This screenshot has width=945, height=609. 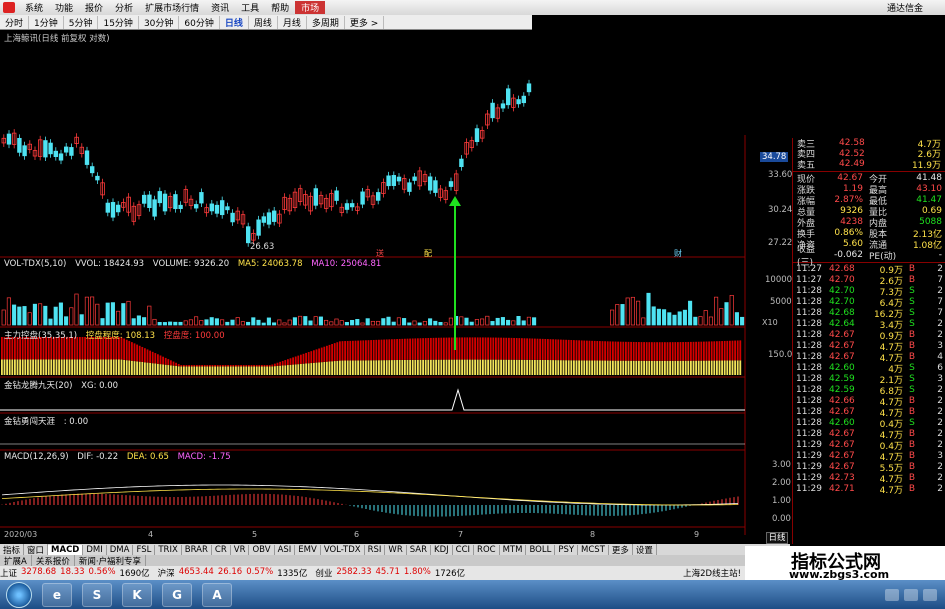 I want to click on indicator-tab: CR, so click(x=221, y=549).